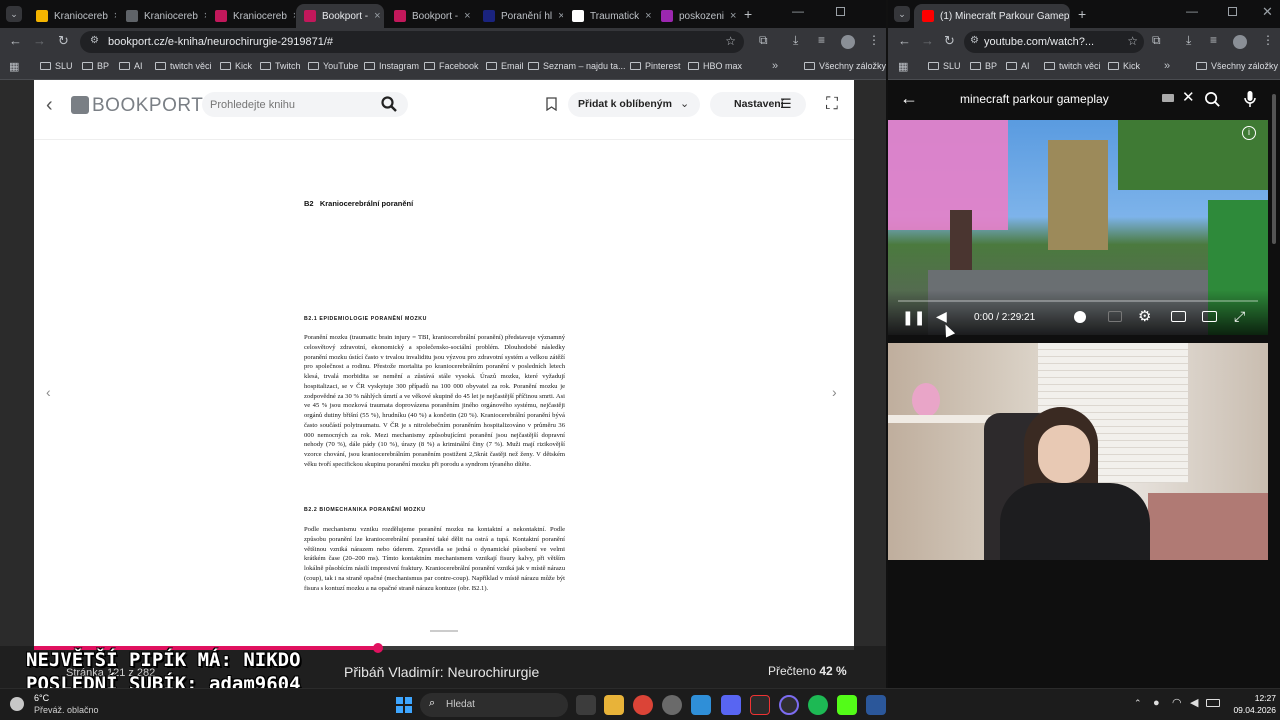 This screenshot has width=1280, height=720. I want to click on menu-icon: ⋮, so click(874, 40).